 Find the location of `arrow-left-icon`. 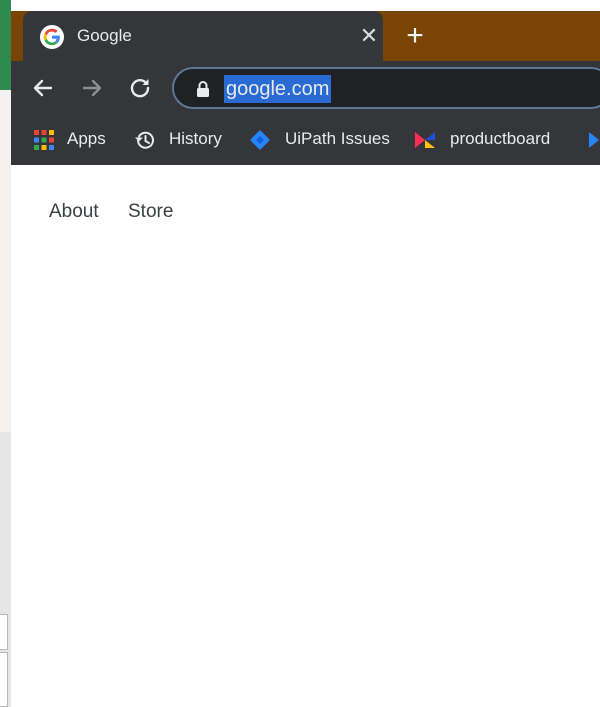

arrow-left-icon is located at coordinates (43, 88).